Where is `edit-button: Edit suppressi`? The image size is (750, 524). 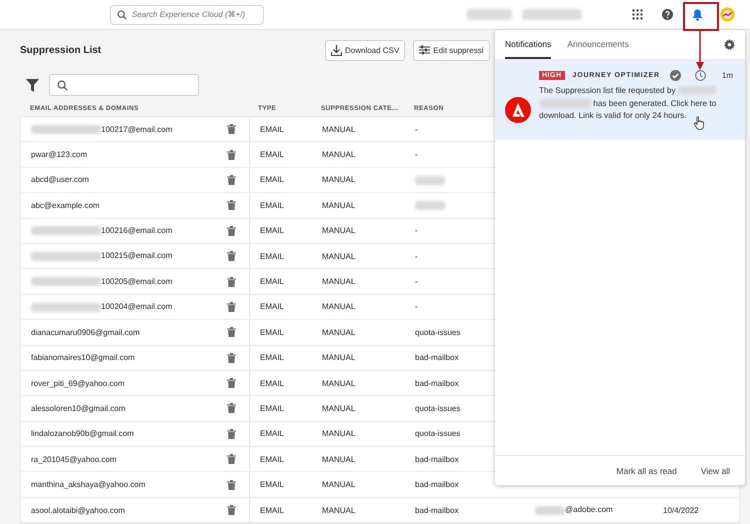 edit-button: Edit suppressi is located at coordinates (451, 50).